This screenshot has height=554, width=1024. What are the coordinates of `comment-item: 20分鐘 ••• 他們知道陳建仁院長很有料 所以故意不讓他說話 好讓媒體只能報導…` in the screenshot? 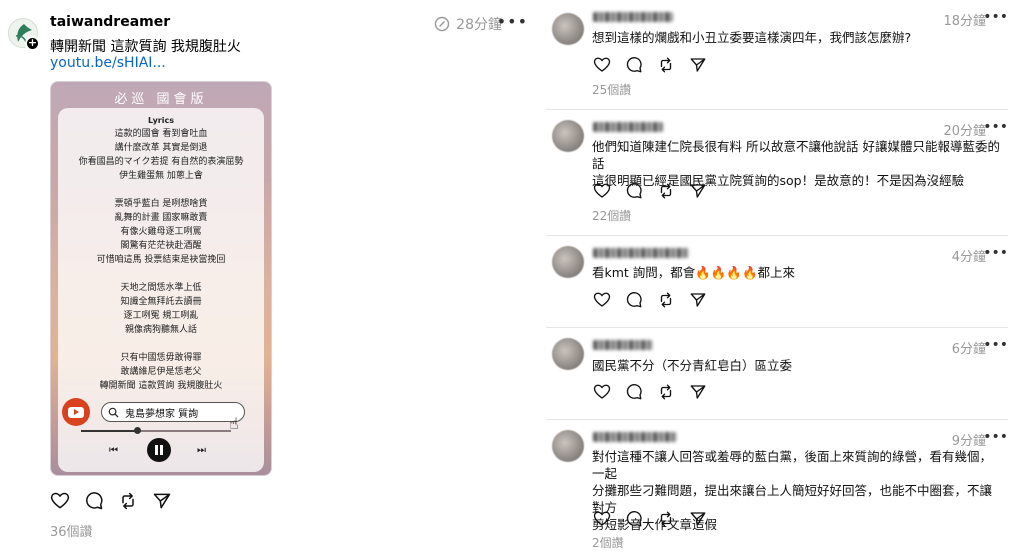 It's located at (781, 173).